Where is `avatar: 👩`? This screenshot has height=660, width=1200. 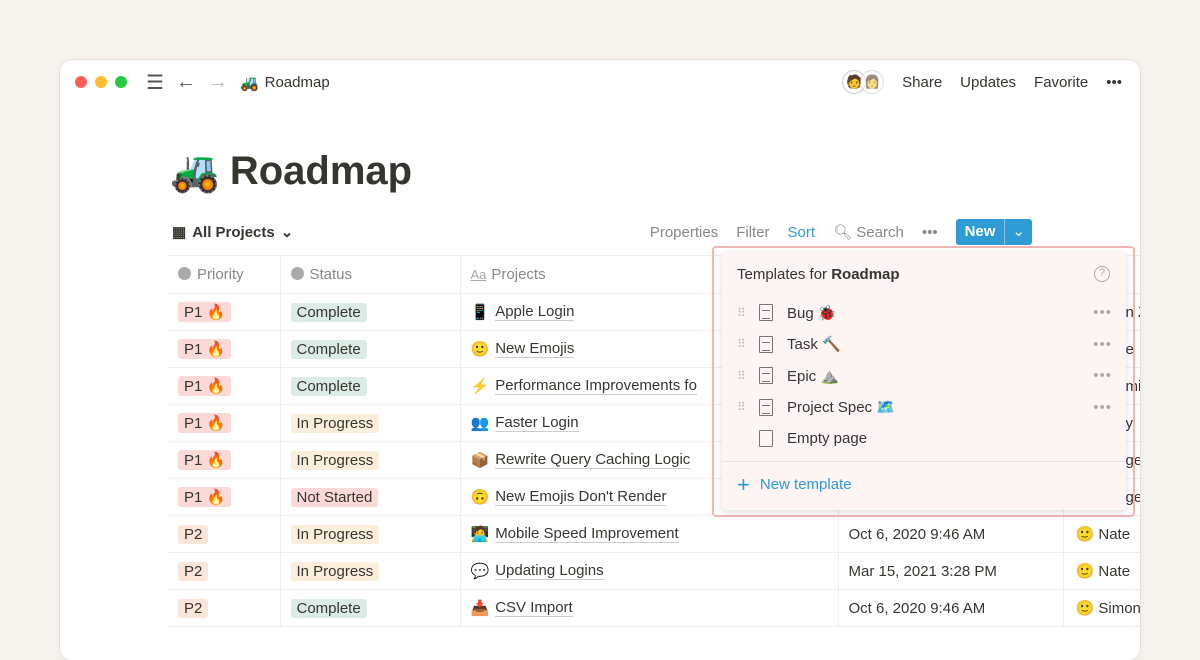
avatar: 👩 is located at coordinates (872, 82).